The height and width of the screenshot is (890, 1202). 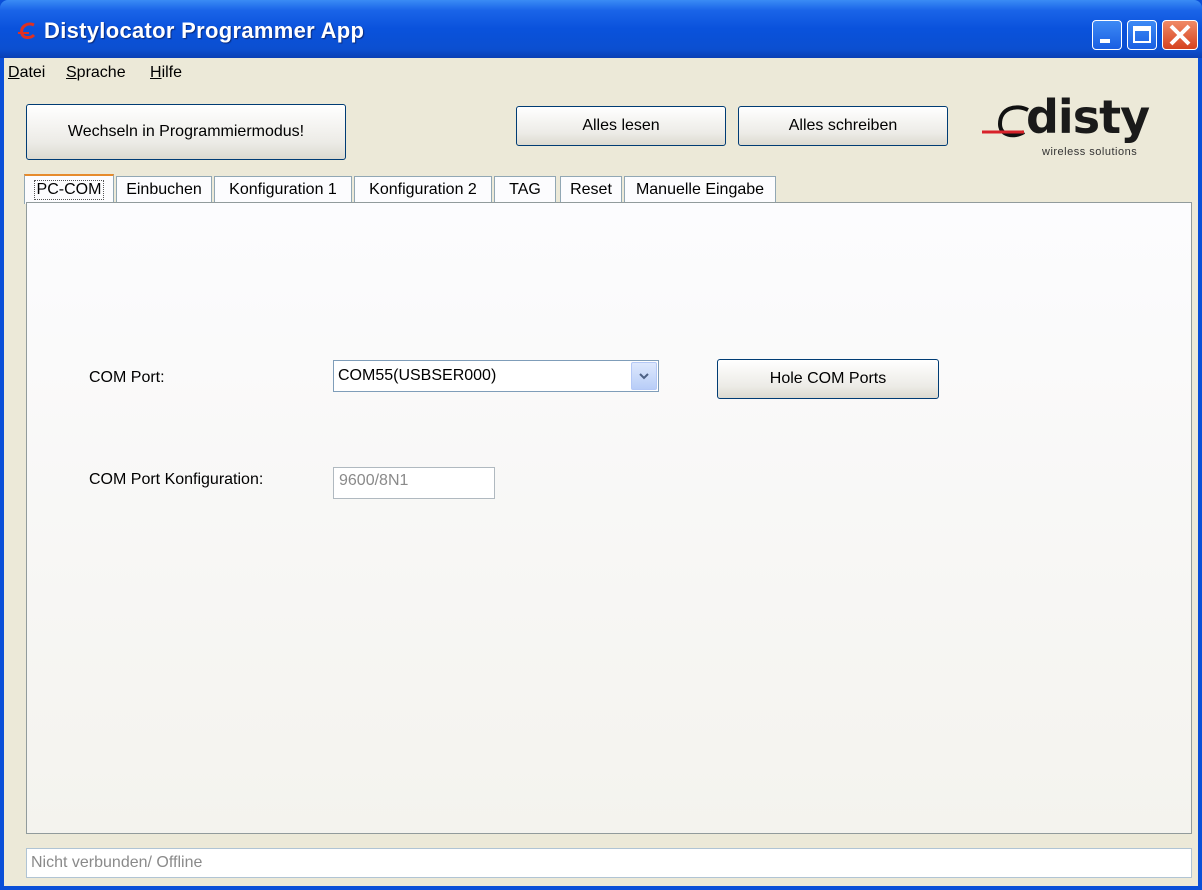 What do you see at coordinates (1105, 41) in the screenshot?
I see `minimize-icon` at bounding box center [1105, 41].